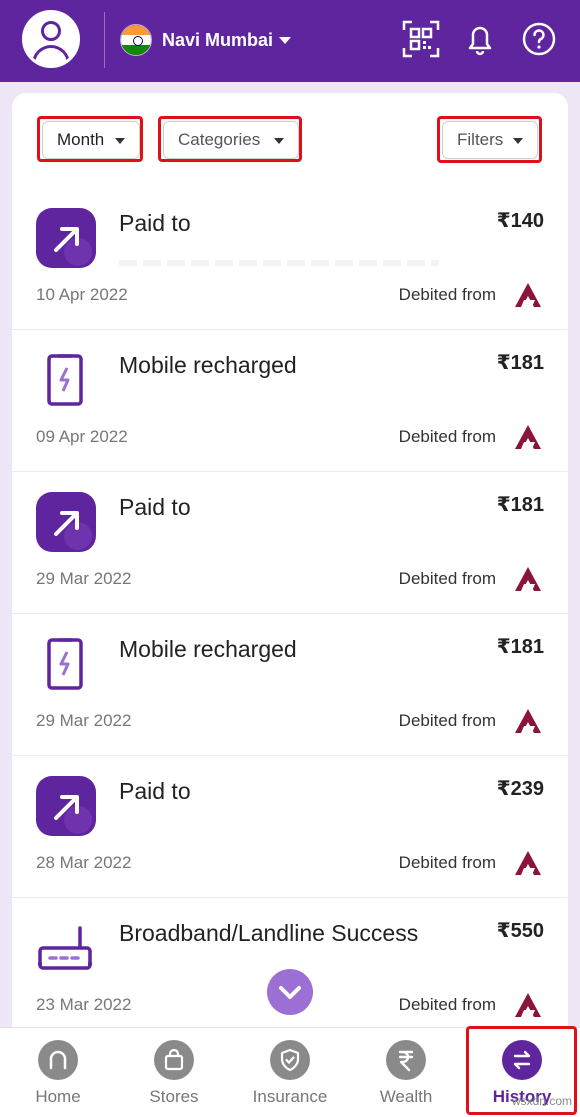 The height and width of the screenshot is (1117, 580). Describe the element at coordinates (58, 1060) in the screenshot. I see `home-icon` at that location.